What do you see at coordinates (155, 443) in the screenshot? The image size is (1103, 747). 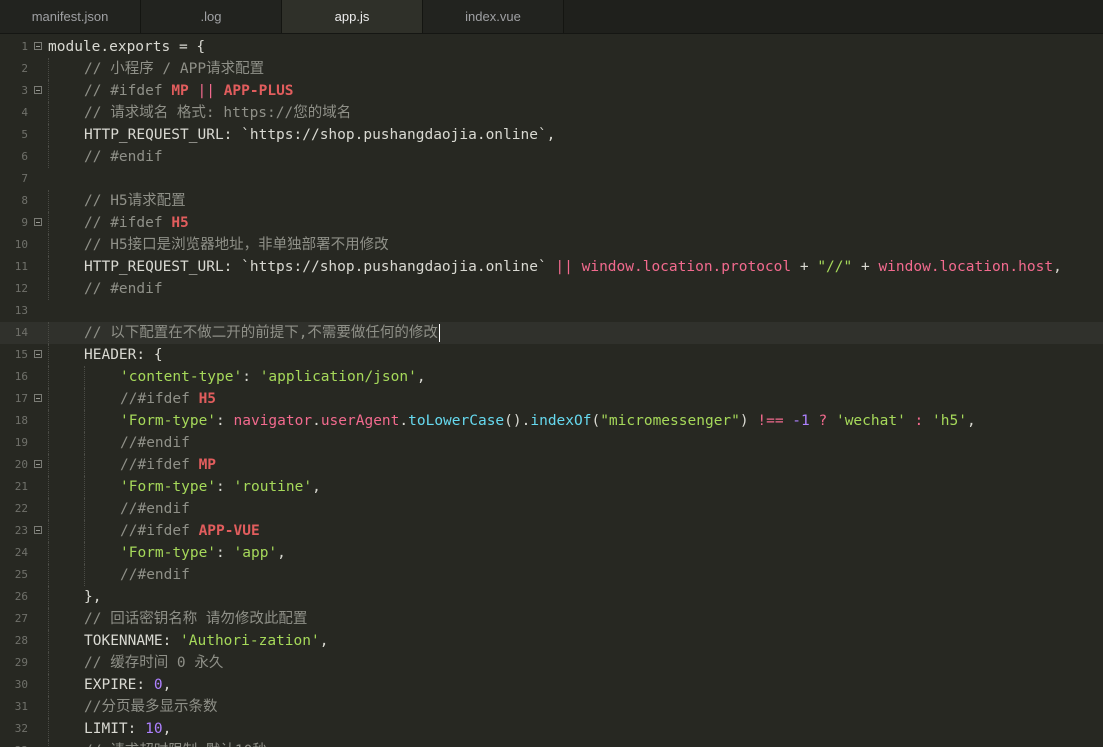 I see `code-token: //#endif` at bounding box center [155, 443].